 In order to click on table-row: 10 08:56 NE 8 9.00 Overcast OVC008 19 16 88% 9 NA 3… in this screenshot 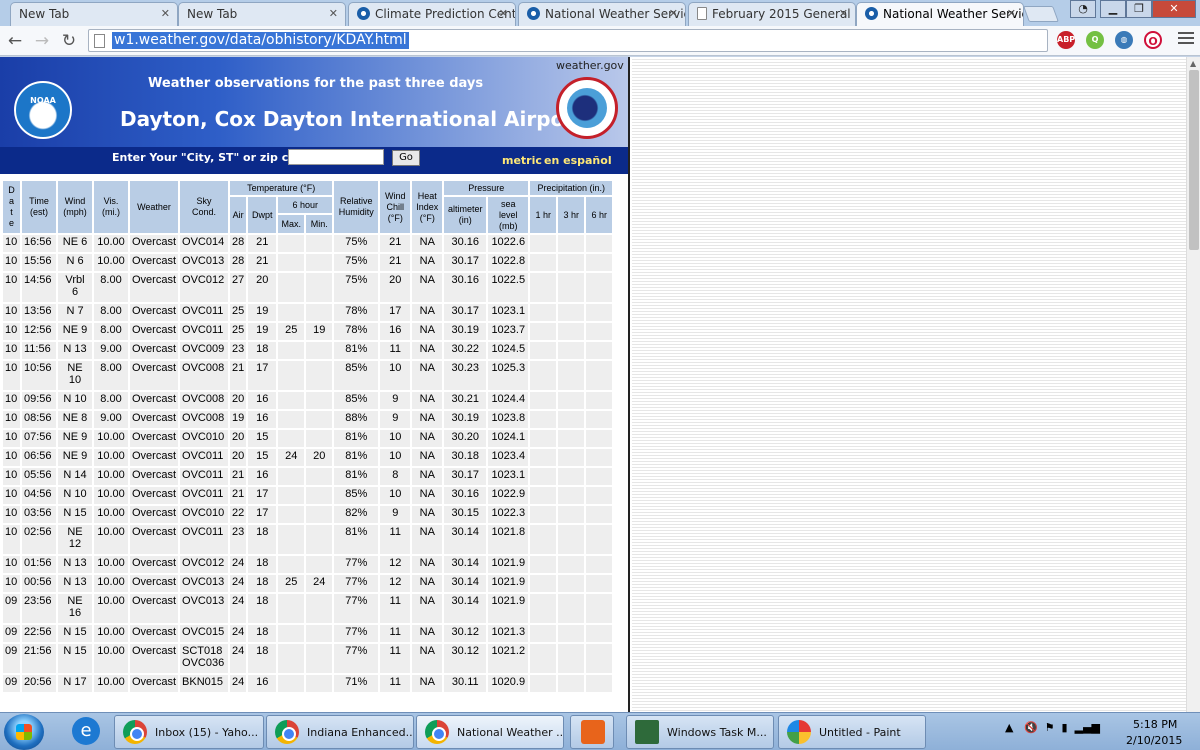, I will do `click(308, 419)`.